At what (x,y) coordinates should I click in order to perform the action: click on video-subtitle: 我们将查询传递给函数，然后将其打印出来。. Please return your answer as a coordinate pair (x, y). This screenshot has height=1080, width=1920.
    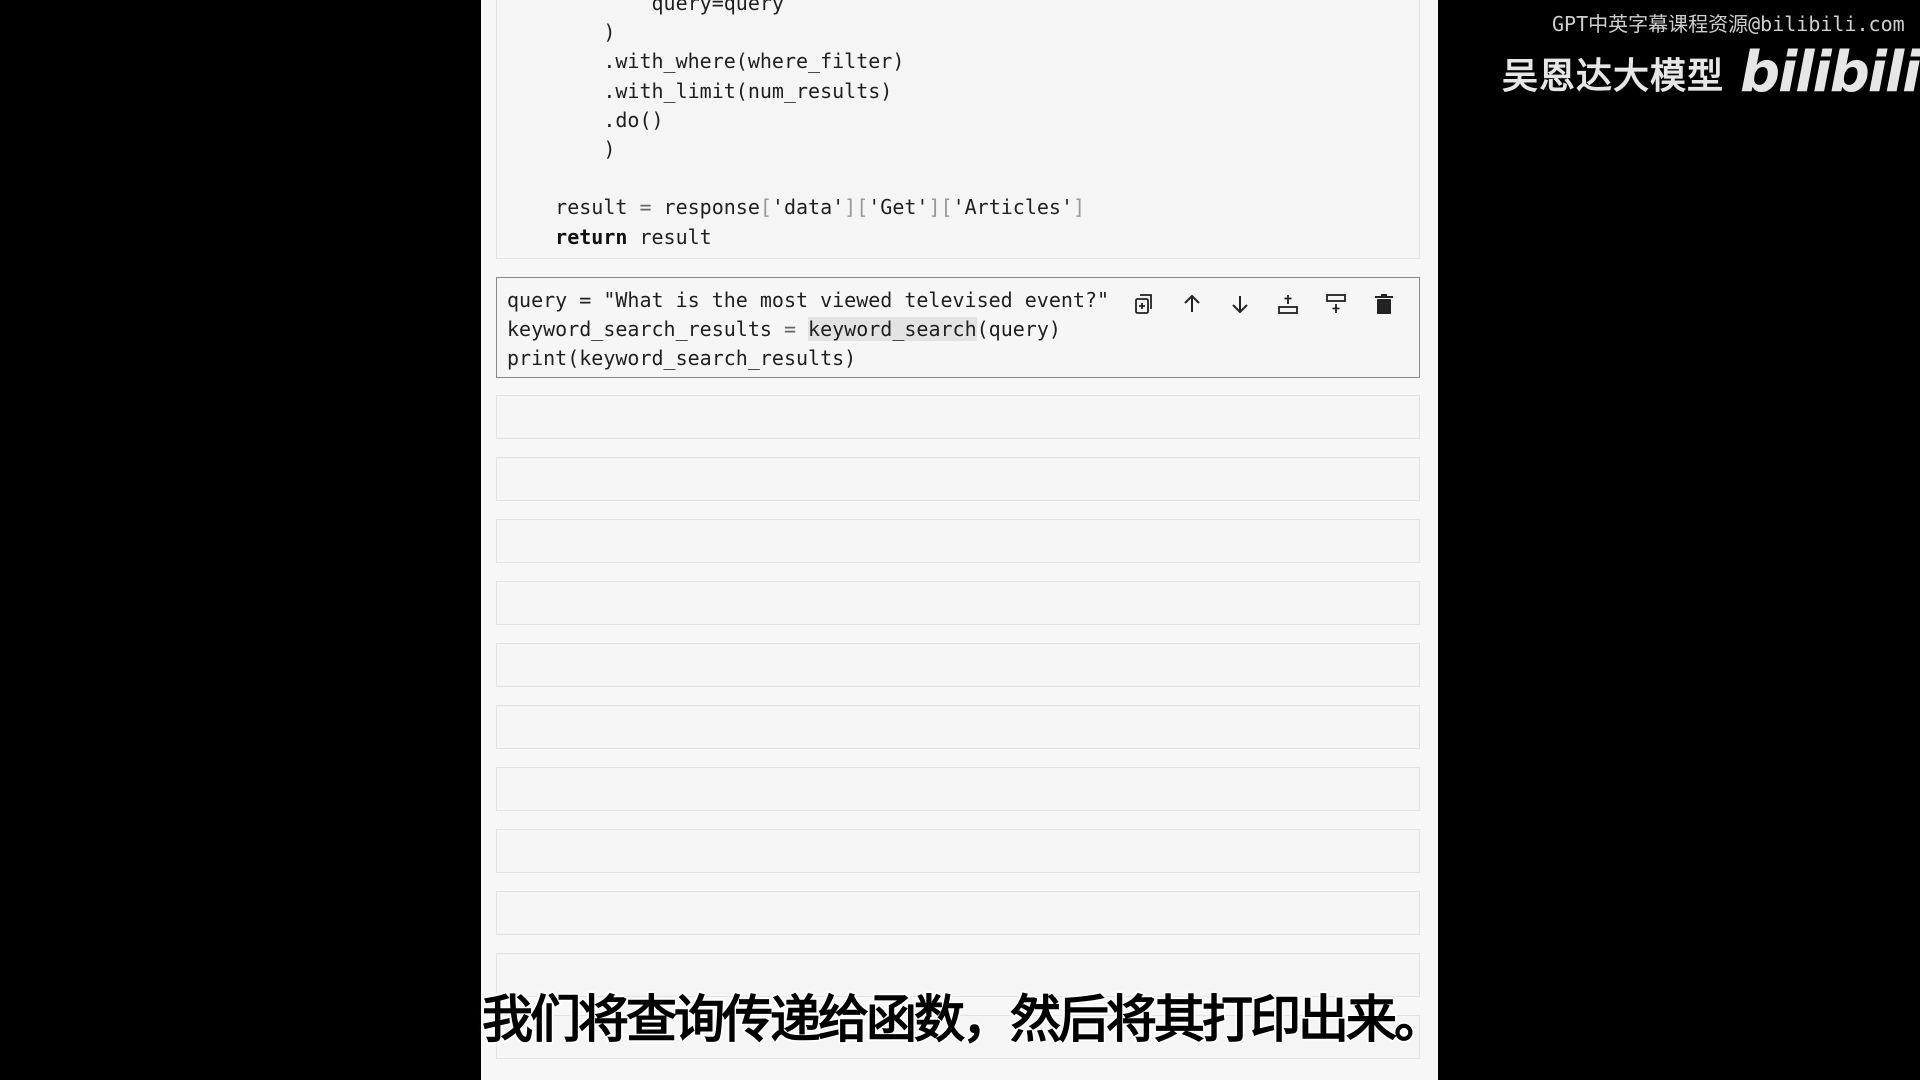
    Looking at the image, I should click on (964, 1021).